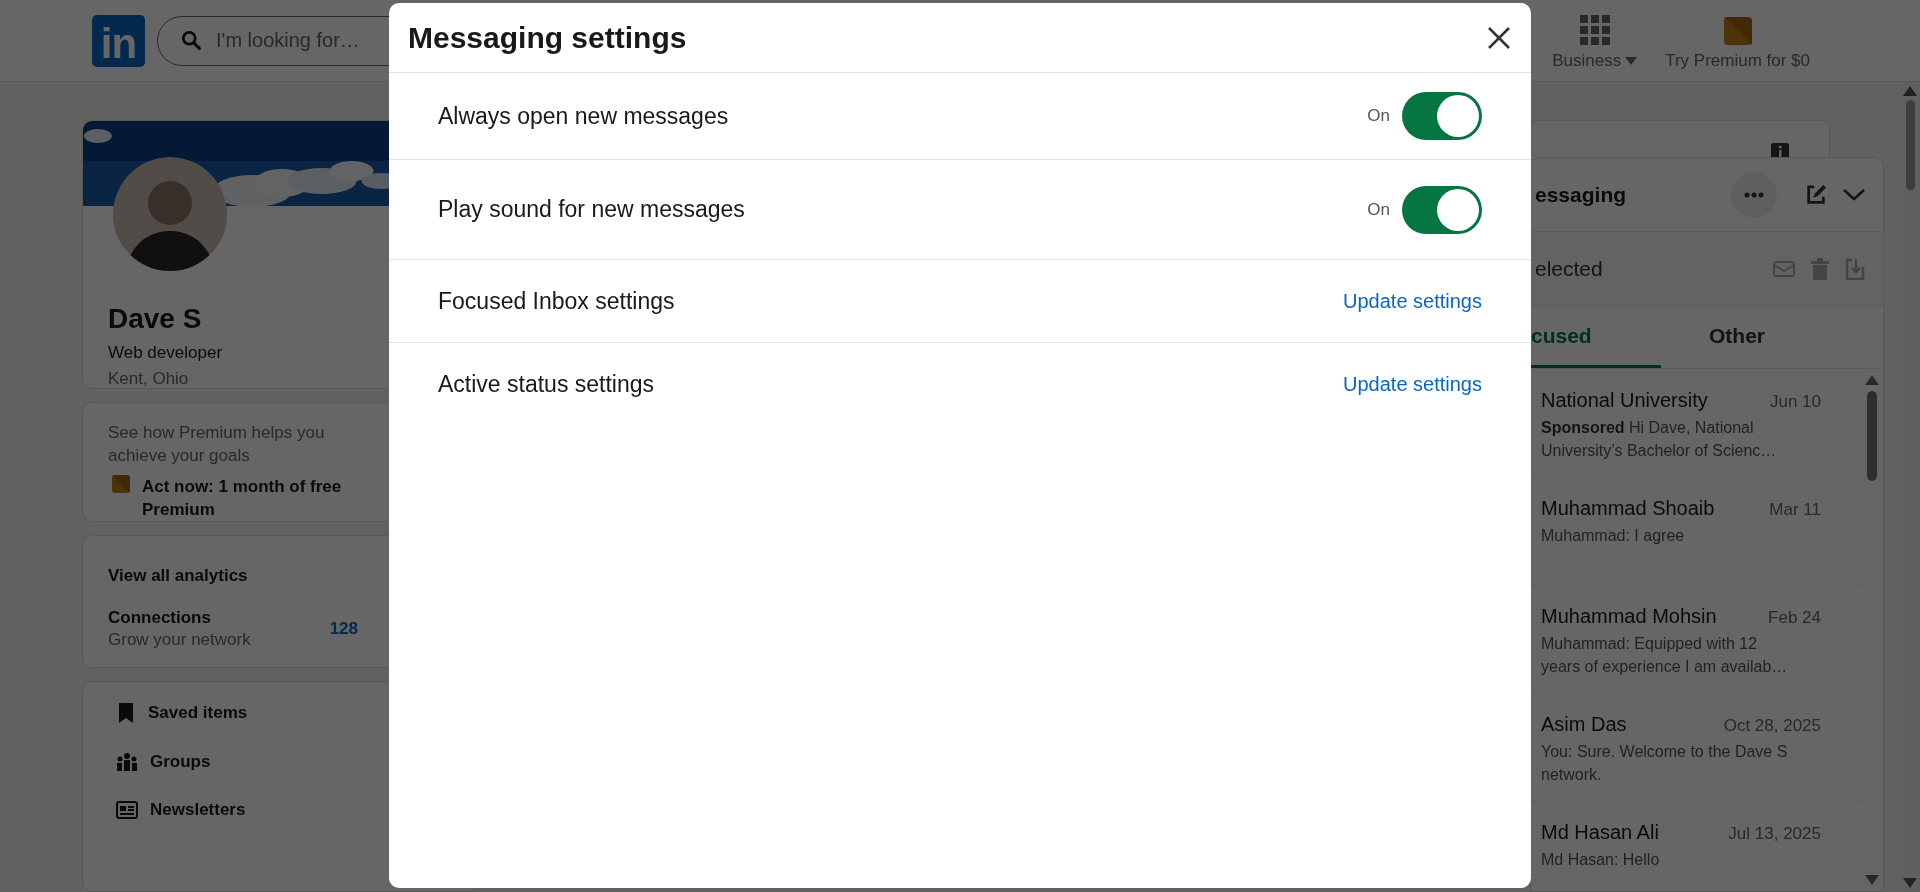  I want to click on inbox-tab: Other, so click(1772, 337).